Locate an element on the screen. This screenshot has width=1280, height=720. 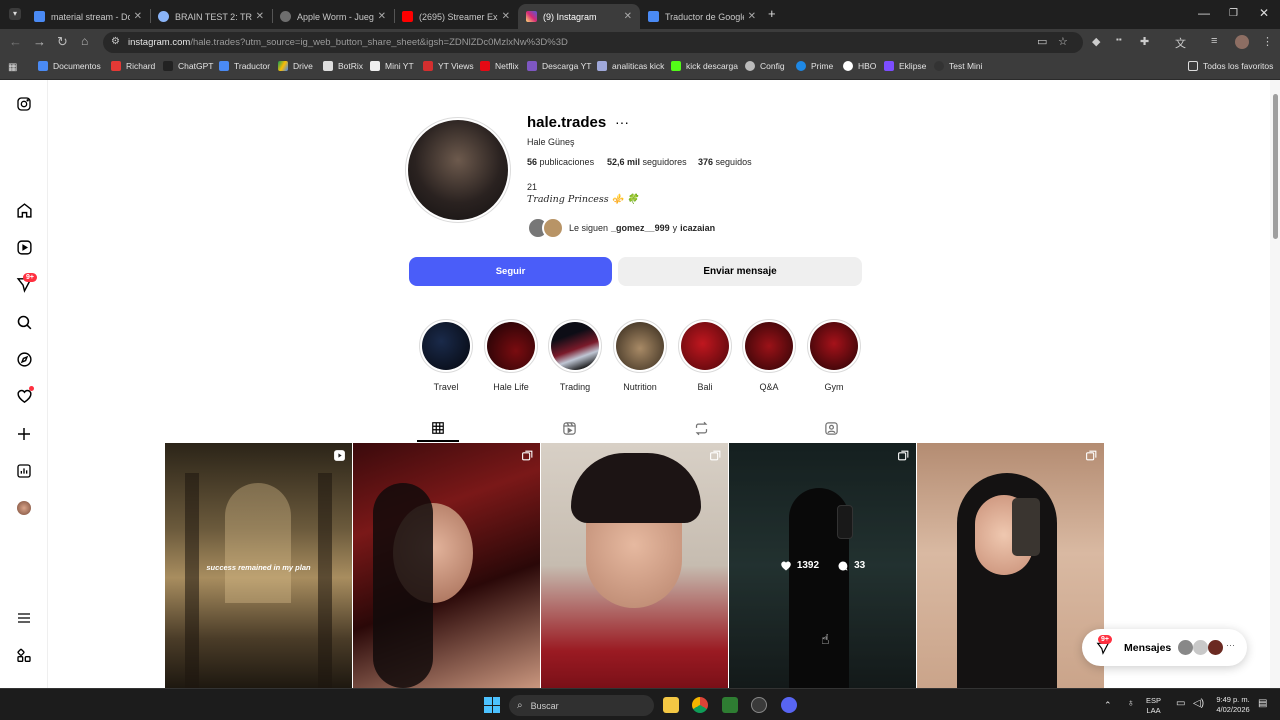
site-info-icon: ⚙ is located at coordinates (115, 41).